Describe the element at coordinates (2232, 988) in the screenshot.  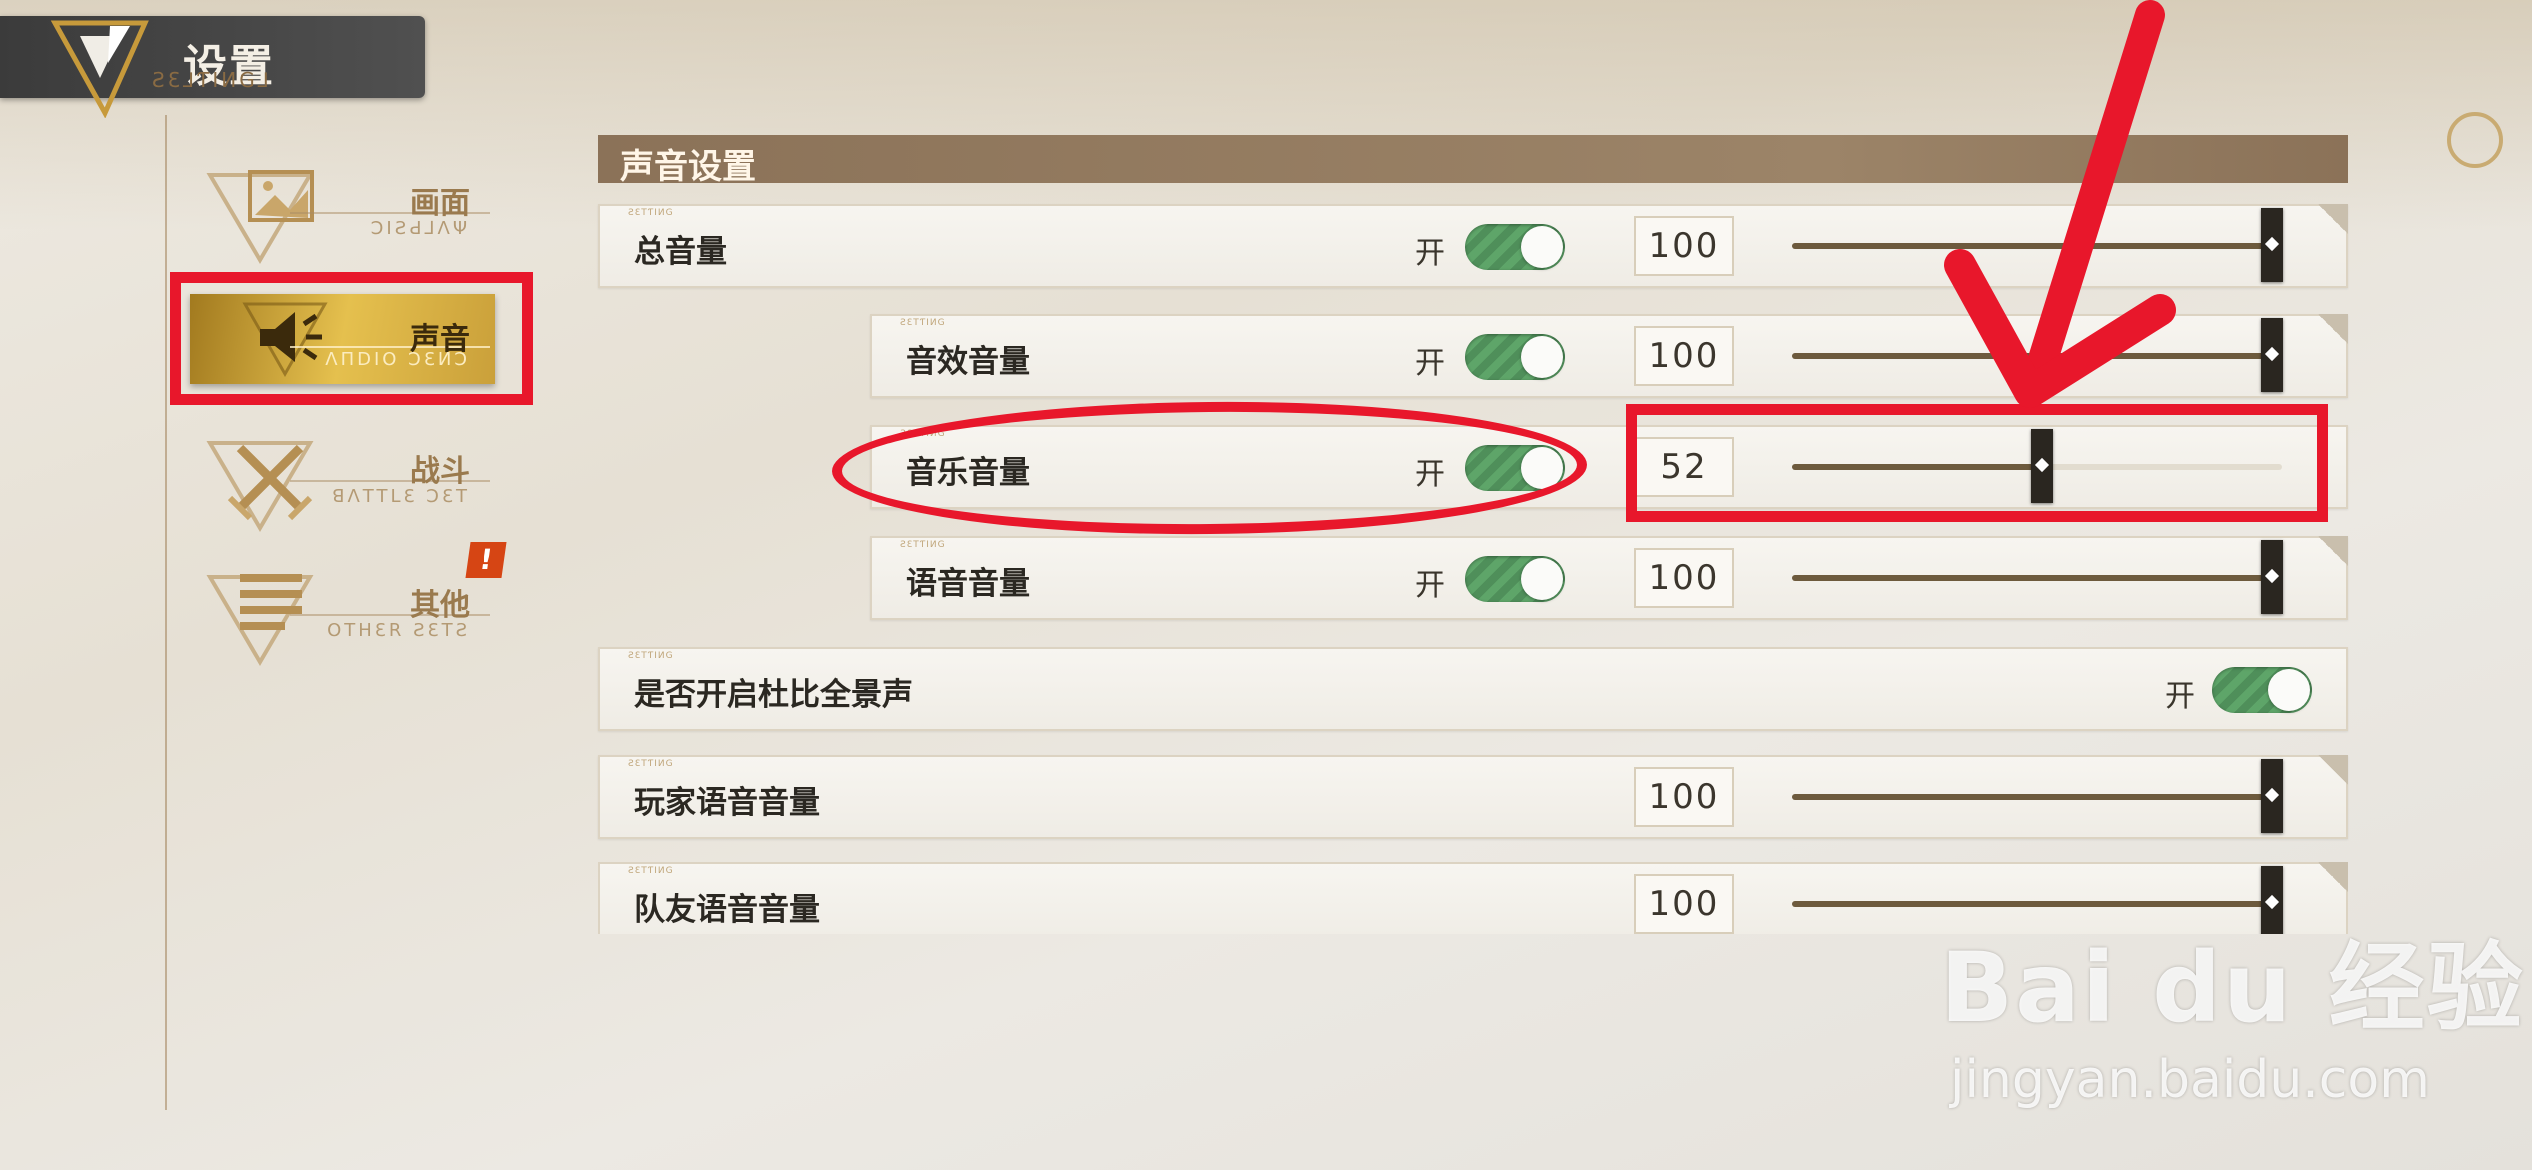
I see `watermark-brand: Bai du 经验` at that location.